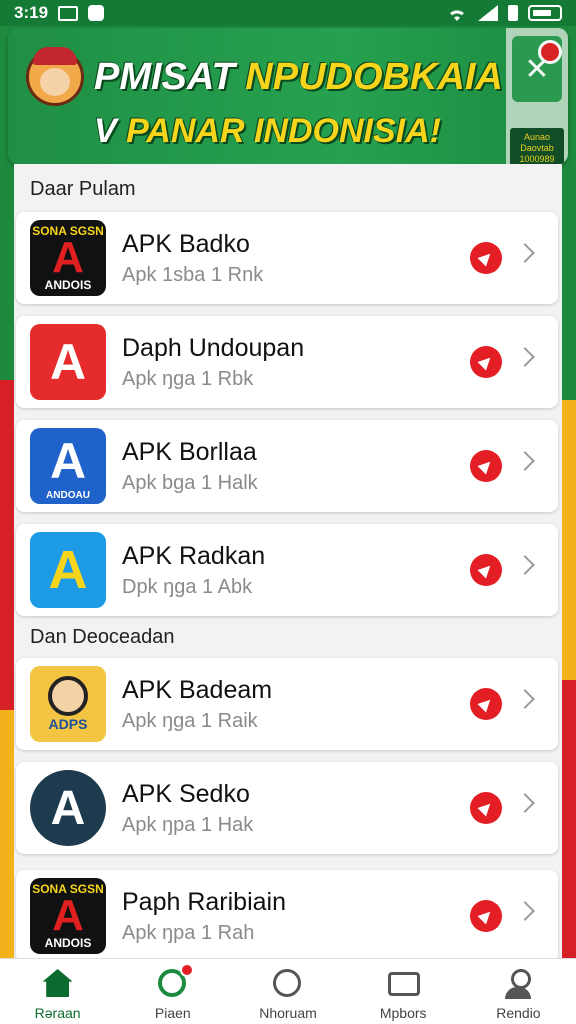  What do you see at coordinates (188, 933) in the screenshot?
I see `app-subtitle: Apk ŋpa 1 Rah` at bounding box center [188, 933].